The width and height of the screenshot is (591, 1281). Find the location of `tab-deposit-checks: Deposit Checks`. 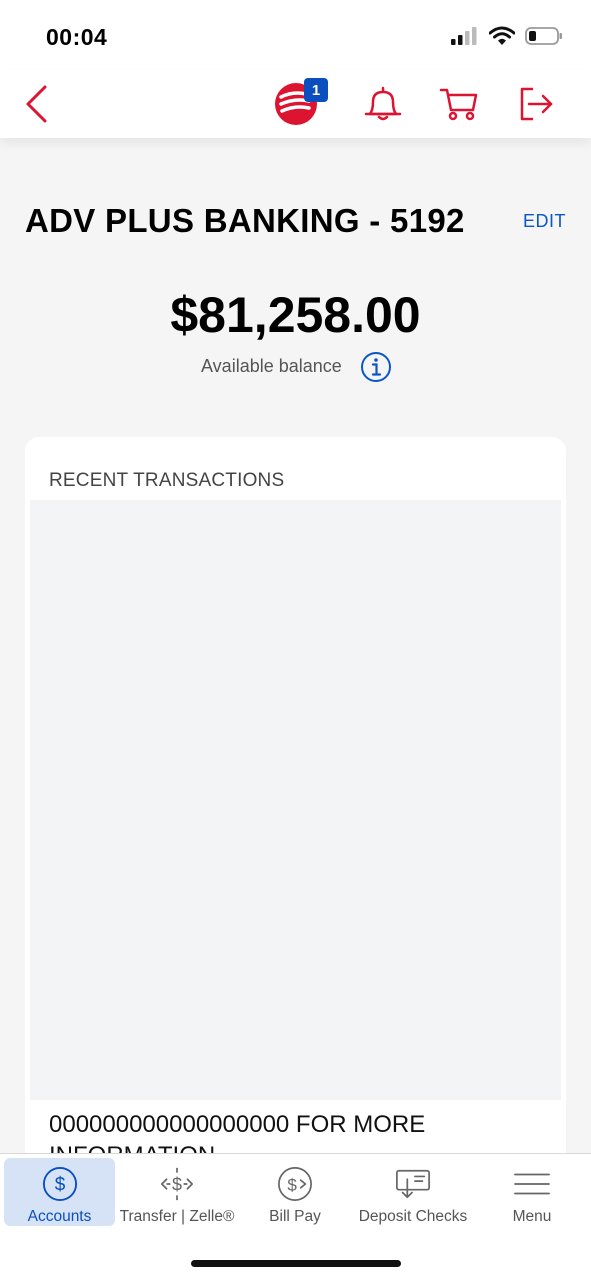

tab-deposit-checks: Deposit Checks is located at coordinates (413, 1192).